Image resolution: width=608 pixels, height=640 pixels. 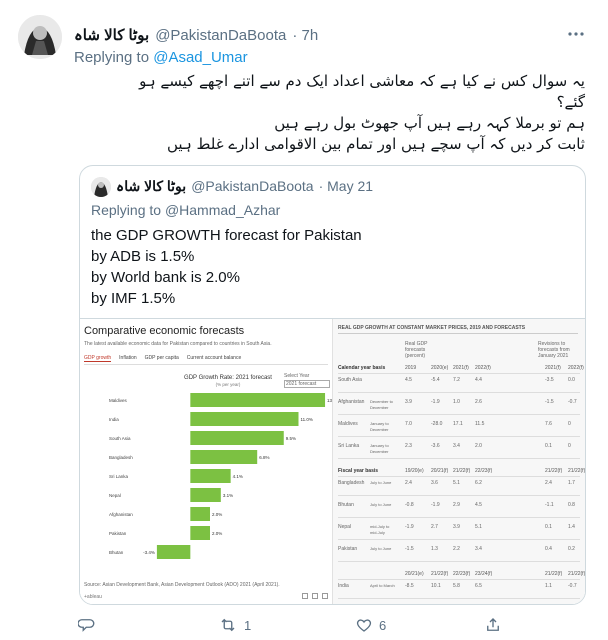 I want to click on table-cell: -1.5, so click(x=409, y=549).